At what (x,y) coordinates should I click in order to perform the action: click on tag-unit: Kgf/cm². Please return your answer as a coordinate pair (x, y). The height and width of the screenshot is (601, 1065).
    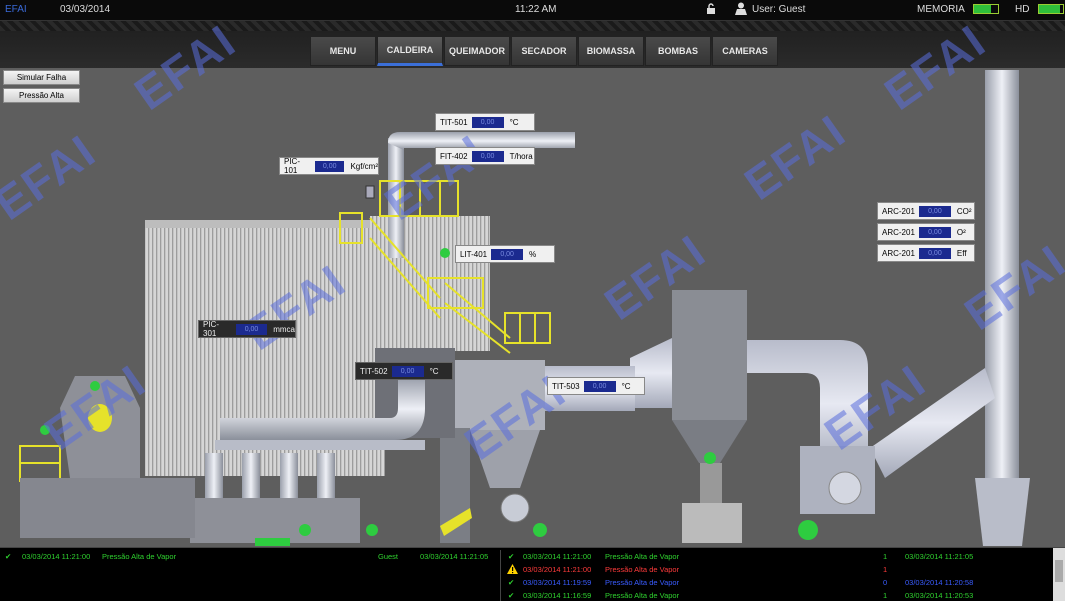
    Looking at the image, I should click on (364, 166).